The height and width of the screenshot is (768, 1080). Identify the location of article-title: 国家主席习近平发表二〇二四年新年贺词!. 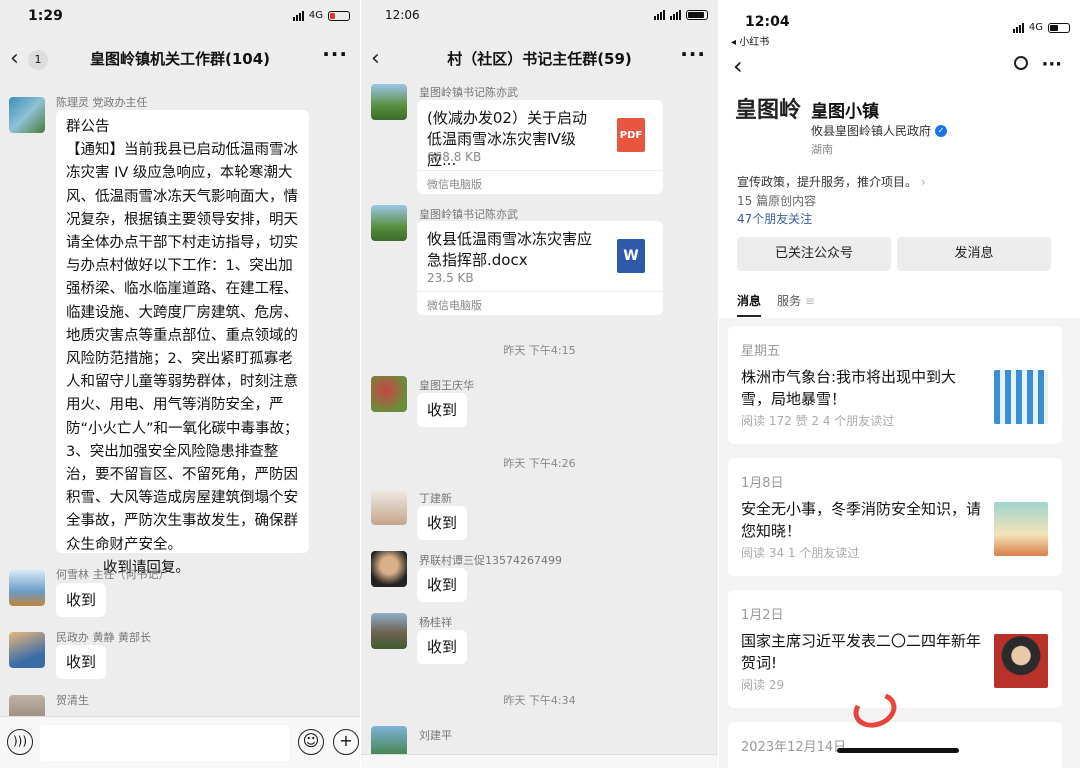
(861, 652).